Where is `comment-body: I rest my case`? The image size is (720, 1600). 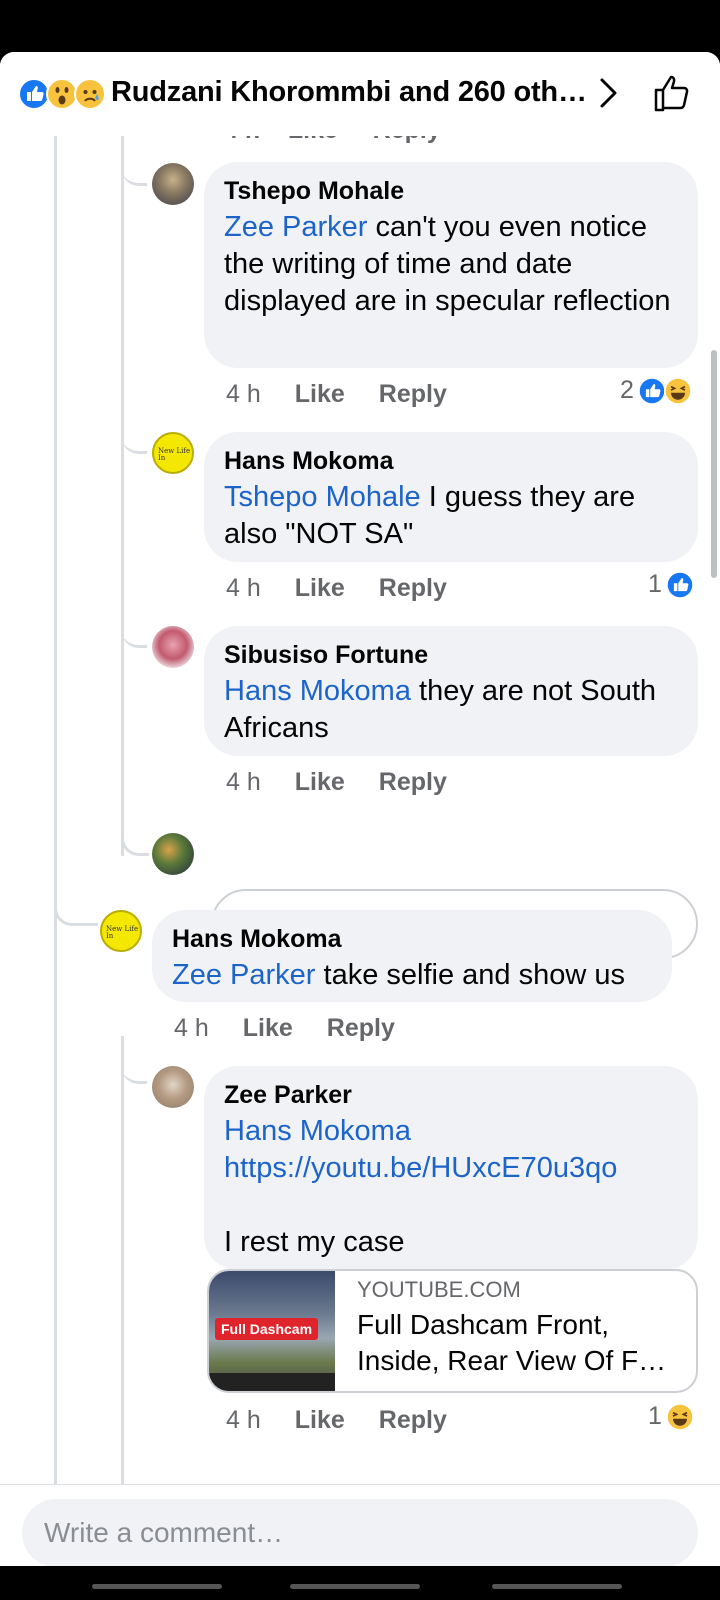 comment-body: I rest my case is located at coordinates (314, 1242).